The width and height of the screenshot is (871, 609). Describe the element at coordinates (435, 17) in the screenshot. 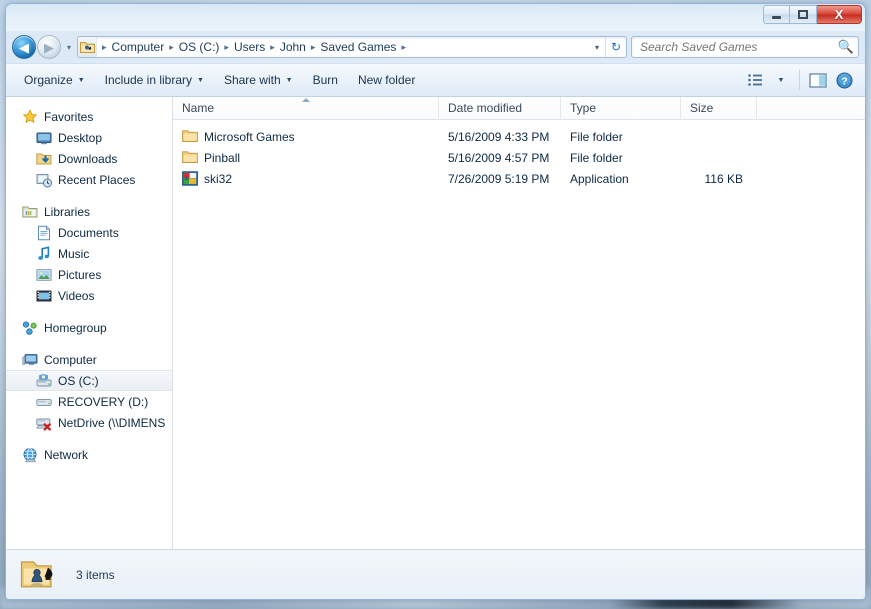

I see `title-bar` at that location.